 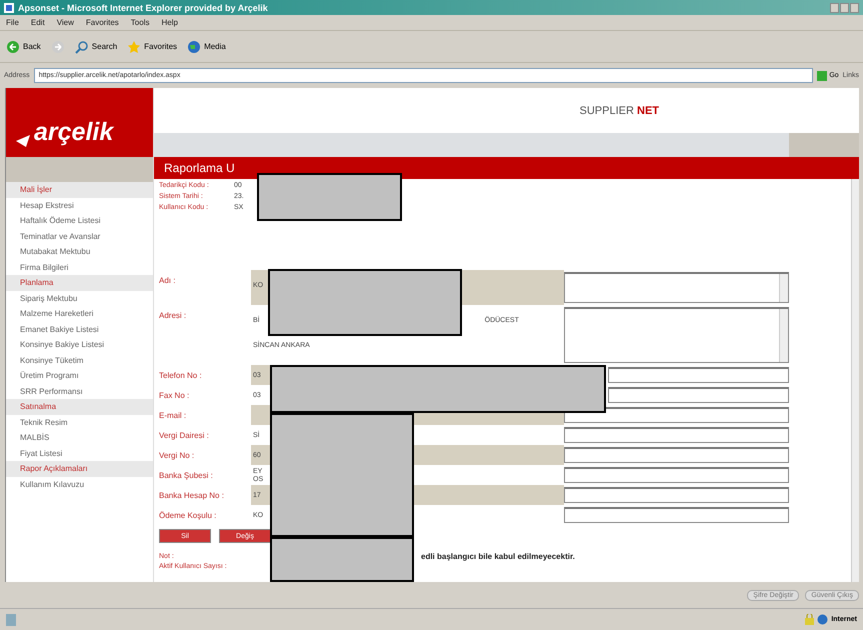 I want to click on sidebar-section: Planlama, so click(x=79, y=282).